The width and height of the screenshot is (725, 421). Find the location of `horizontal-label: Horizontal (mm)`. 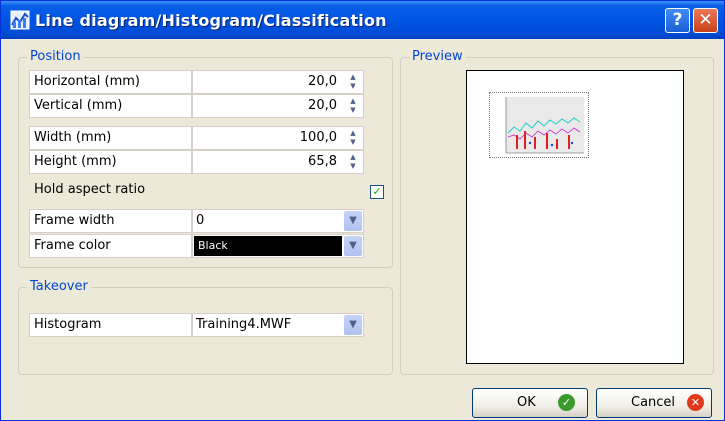

horizontal-label: Horizontal (mm) is located at coordinates (110, 82).